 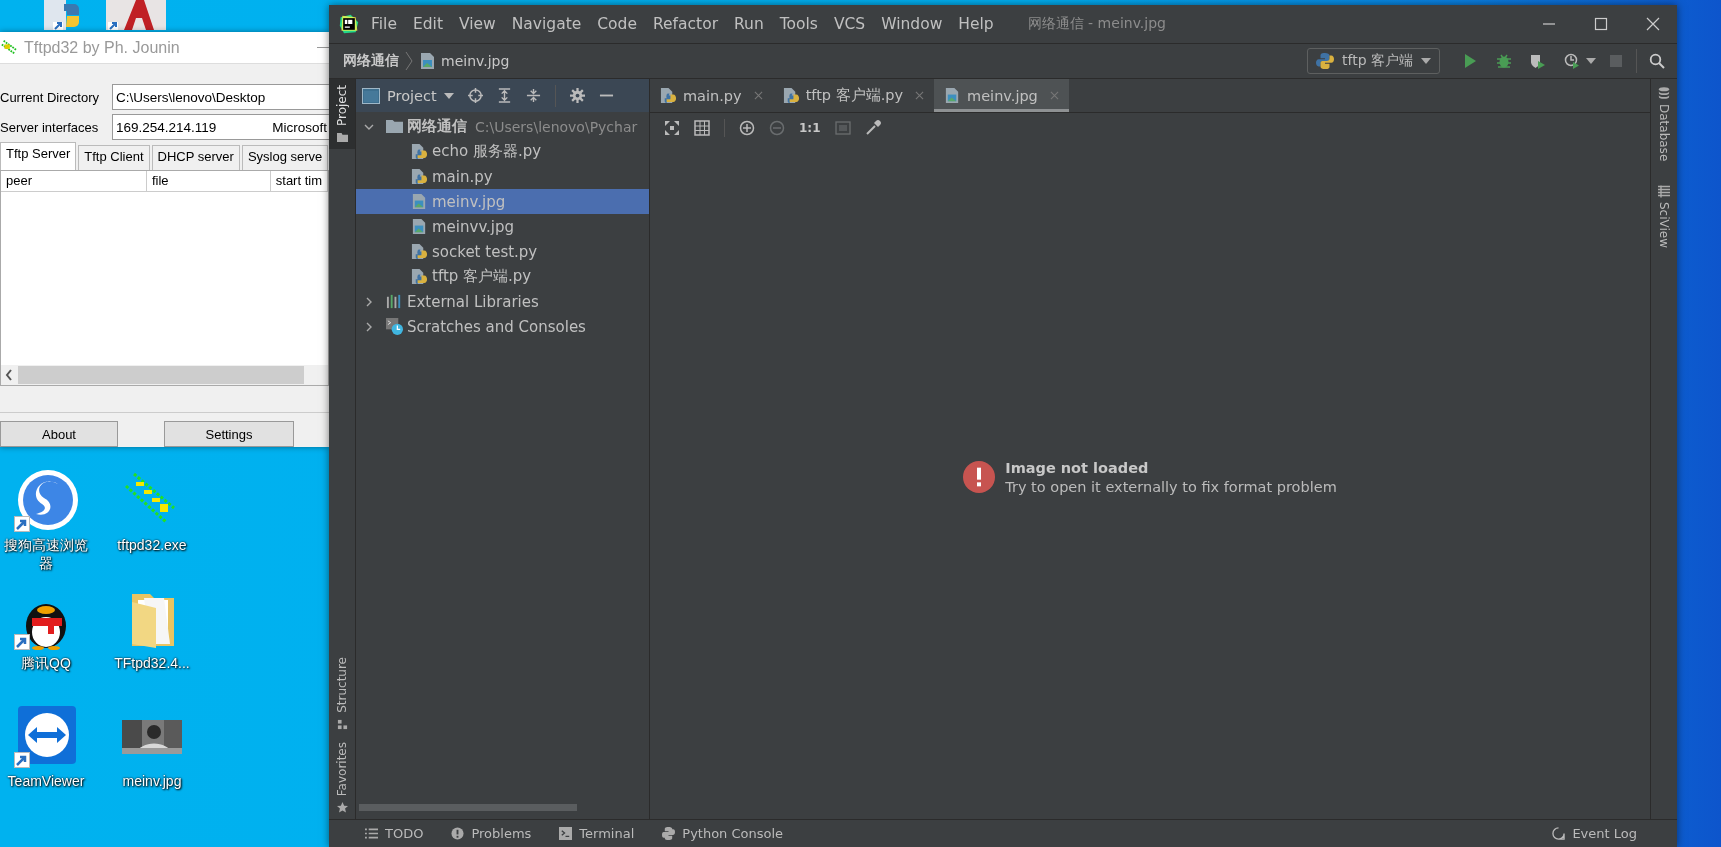 I want to click on panel-icon, so click(x=371, y=95).